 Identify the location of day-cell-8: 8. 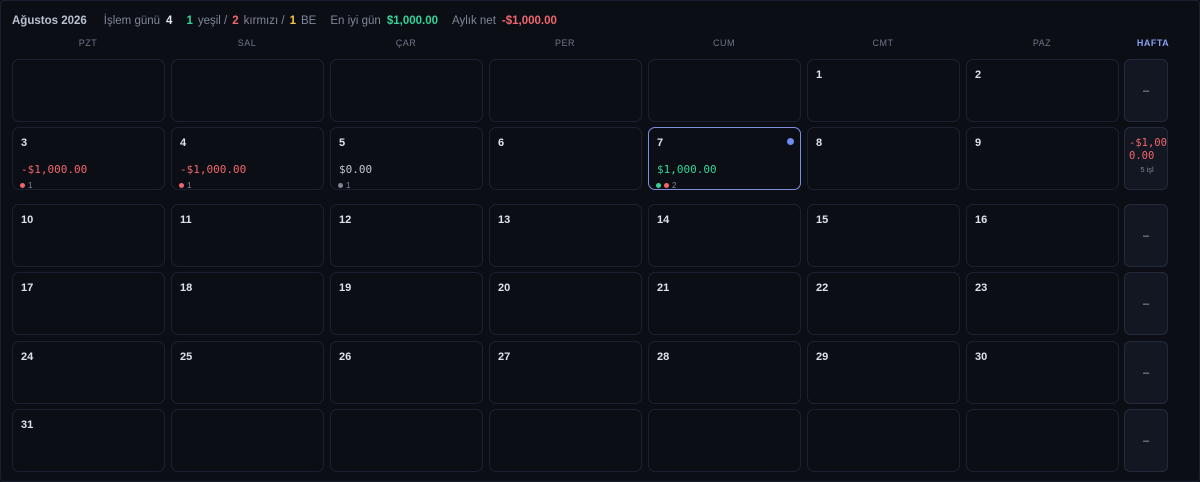
(883, 158).